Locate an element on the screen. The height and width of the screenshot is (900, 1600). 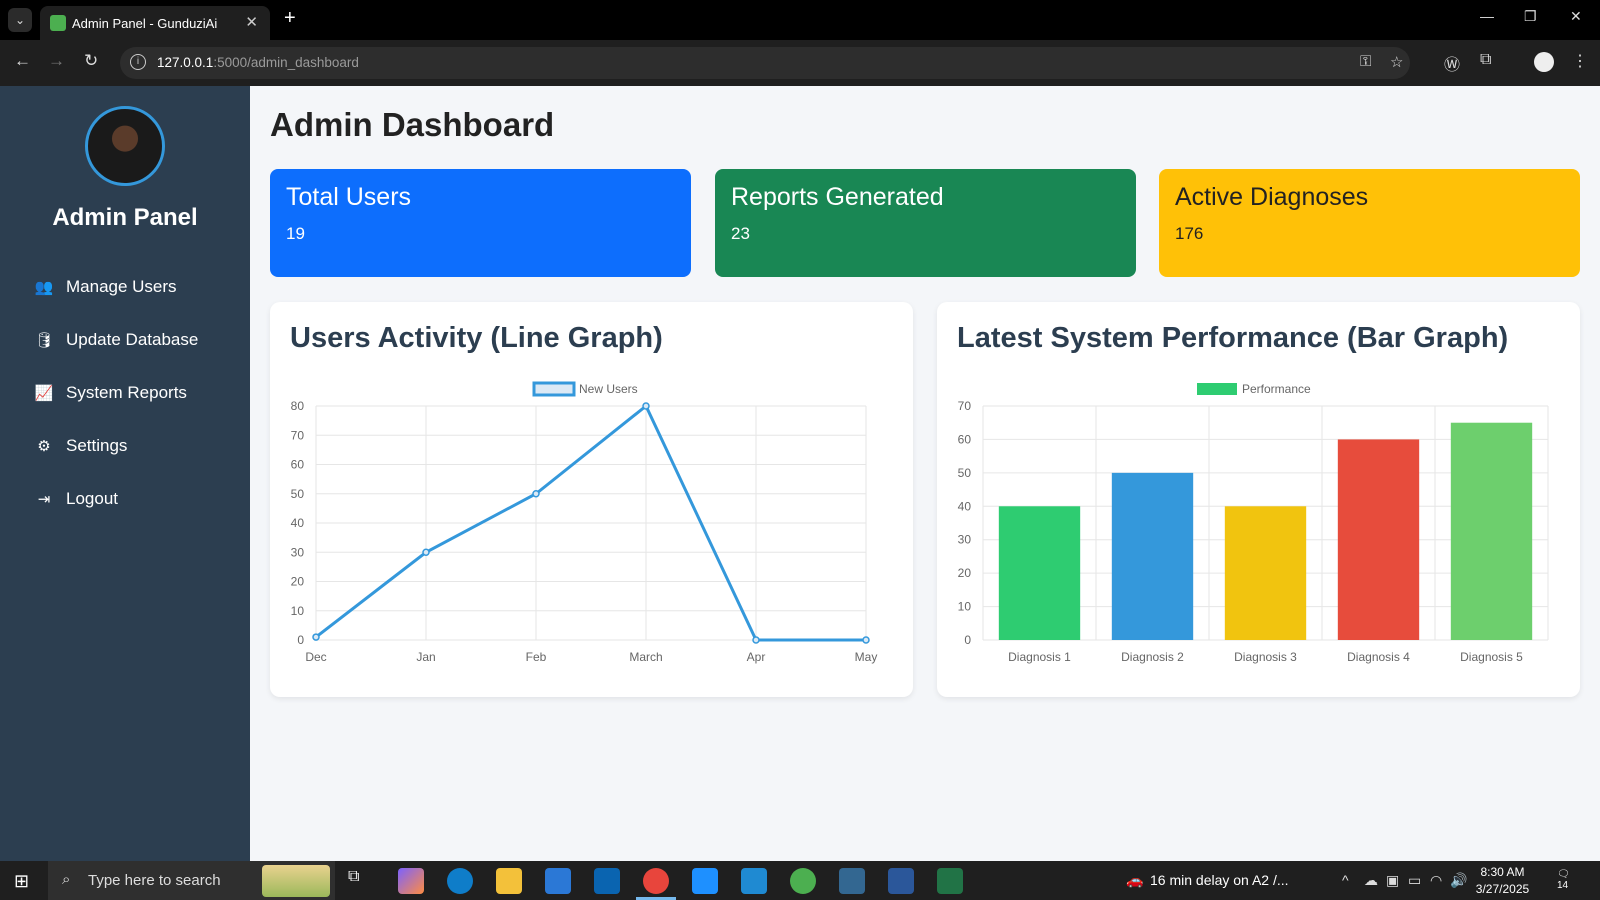
extensions-puzzle-icon: ⧉ is located at coordinates (1485, 60).